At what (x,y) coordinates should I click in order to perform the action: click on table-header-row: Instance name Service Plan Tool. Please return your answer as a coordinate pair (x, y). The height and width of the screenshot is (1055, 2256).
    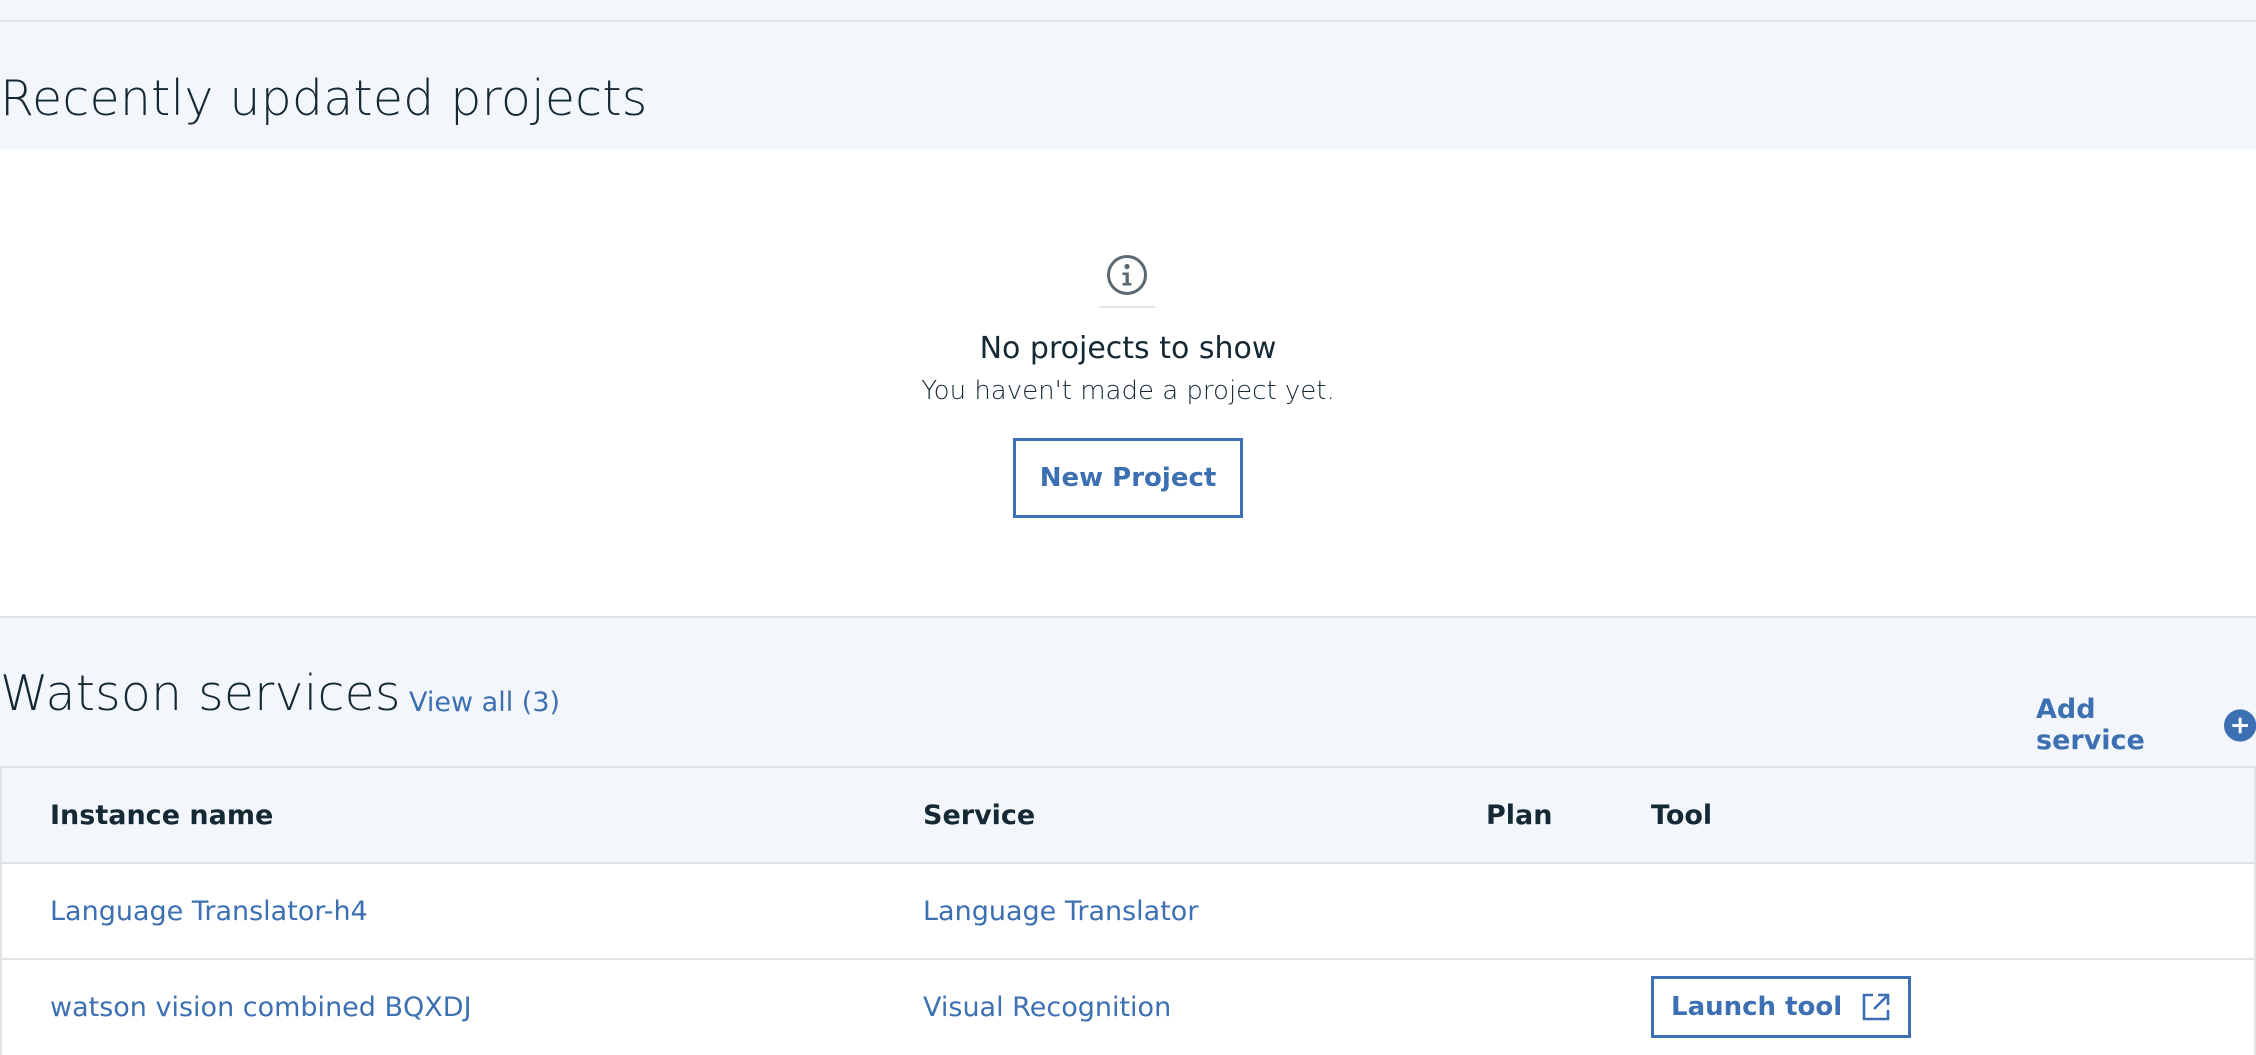
    Looking at the image, I should click on (1128, 816).